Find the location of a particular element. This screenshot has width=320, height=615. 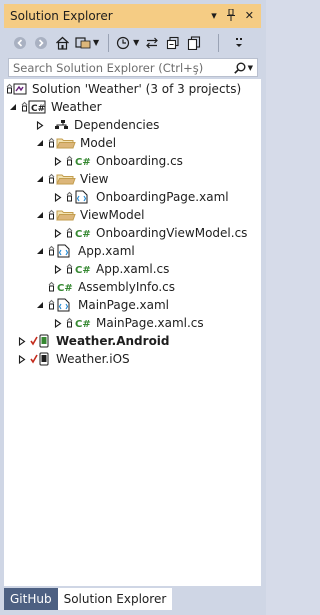

tree-item-label: Solution 'Weather' (3 of 3 projects) is located at coordinates (137, 89).